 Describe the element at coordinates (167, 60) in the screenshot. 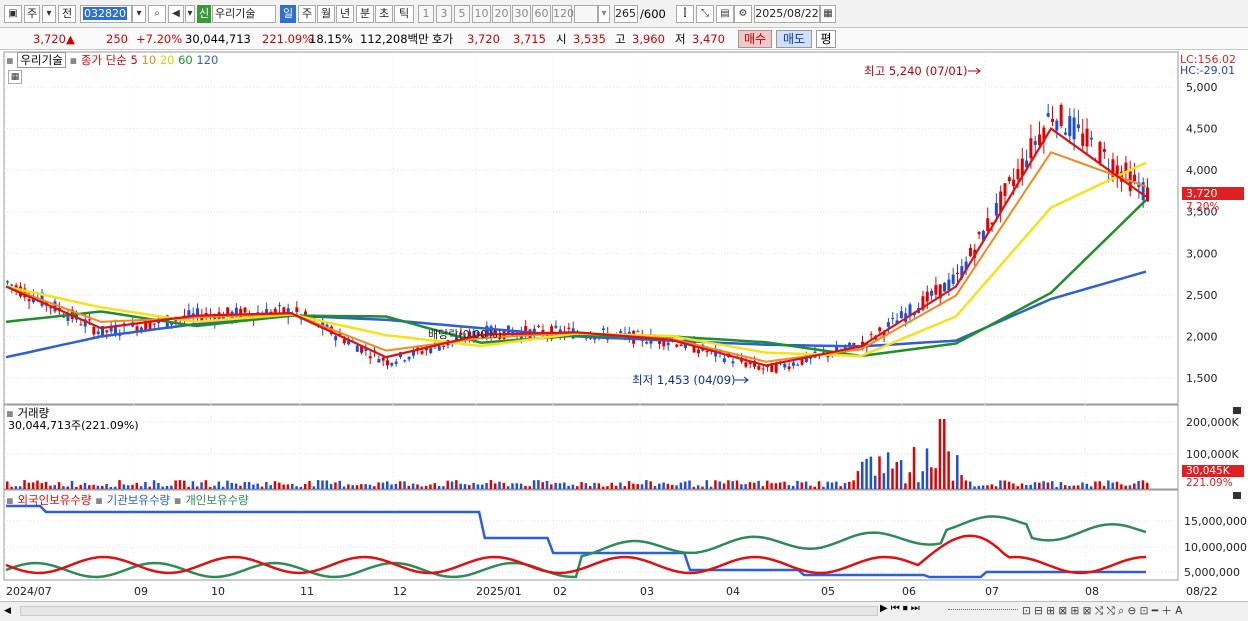

I see `ma20-label: 20` at that location.